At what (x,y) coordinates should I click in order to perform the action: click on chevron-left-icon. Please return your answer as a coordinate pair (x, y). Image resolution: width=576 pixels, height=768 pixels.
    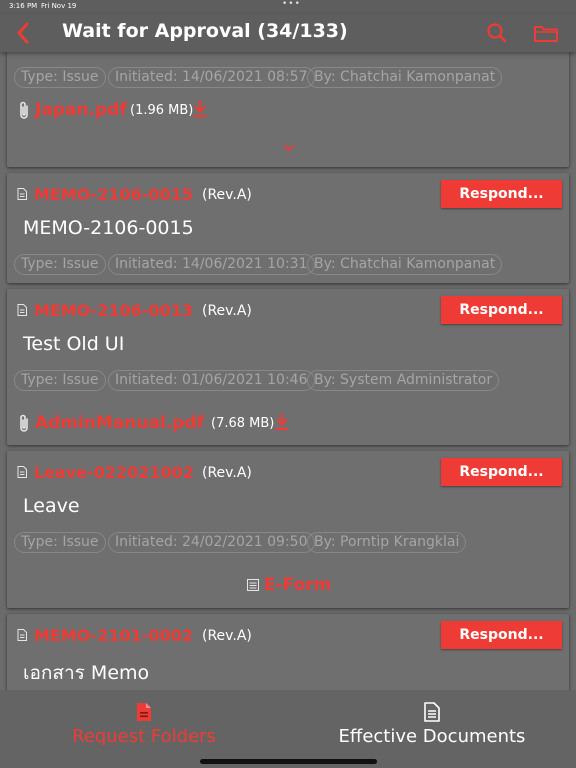
    Looking at the image, I should click on (23, 33).